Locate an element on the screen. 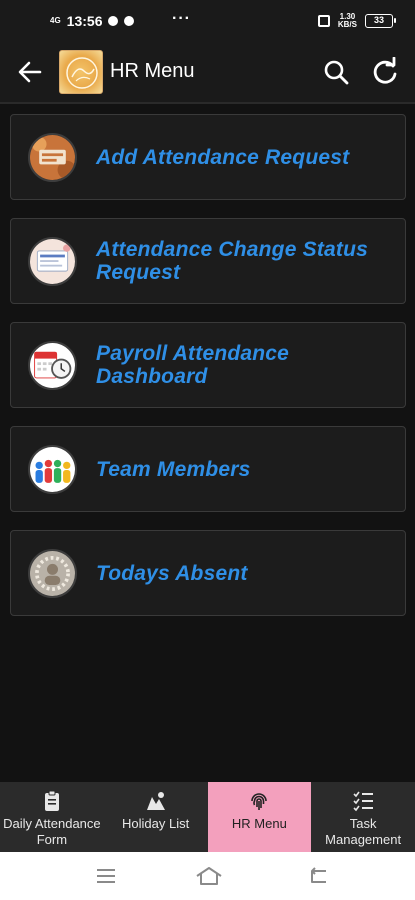  menu-item-todays-absent: Todays Absent is located at coordinates (208, 573).